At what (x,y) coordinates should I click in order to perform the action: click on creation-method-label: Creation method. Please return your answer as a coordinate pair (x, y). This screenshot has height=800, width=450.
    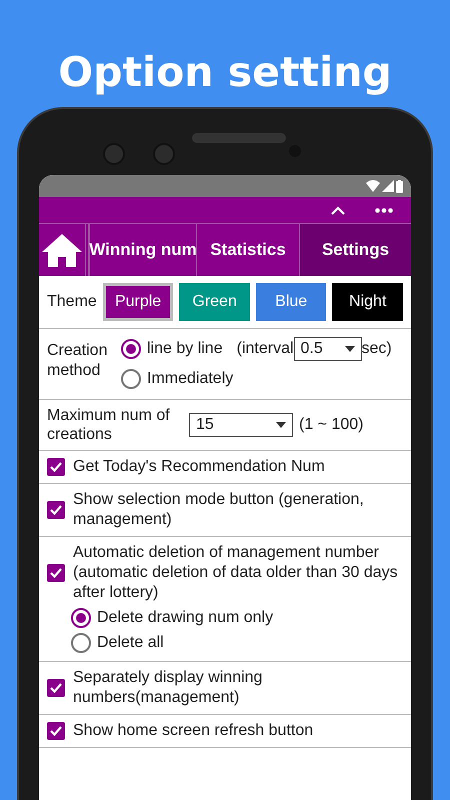
    Looking at the image, I should click on (77, 361).